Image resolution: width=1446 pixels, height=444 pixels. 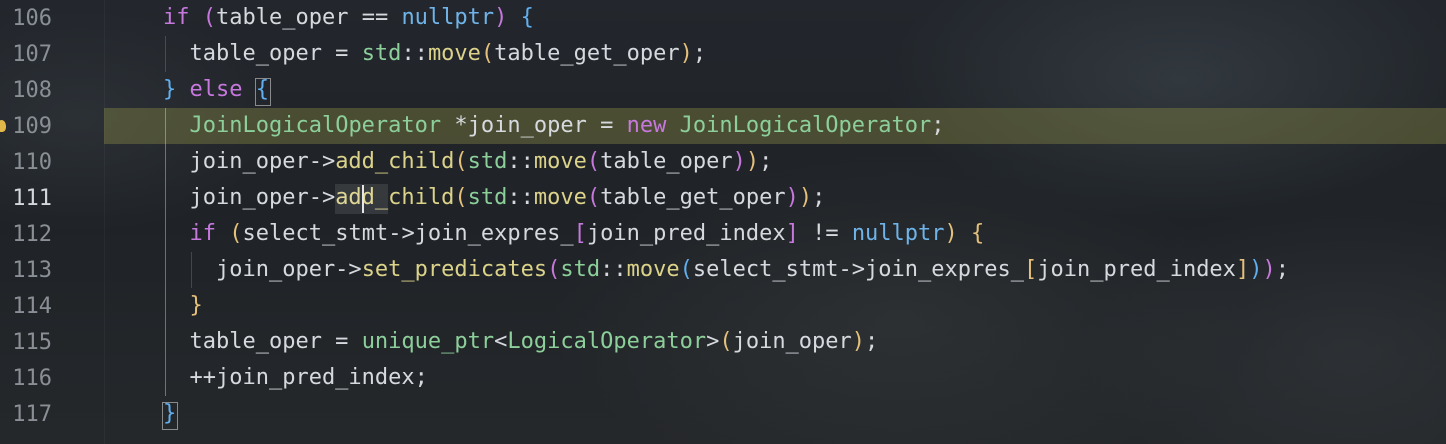 What do you see at coordinates (723, 414) in the screenshot?
I see `code-line: 117}` at bounding box center [723, 414].